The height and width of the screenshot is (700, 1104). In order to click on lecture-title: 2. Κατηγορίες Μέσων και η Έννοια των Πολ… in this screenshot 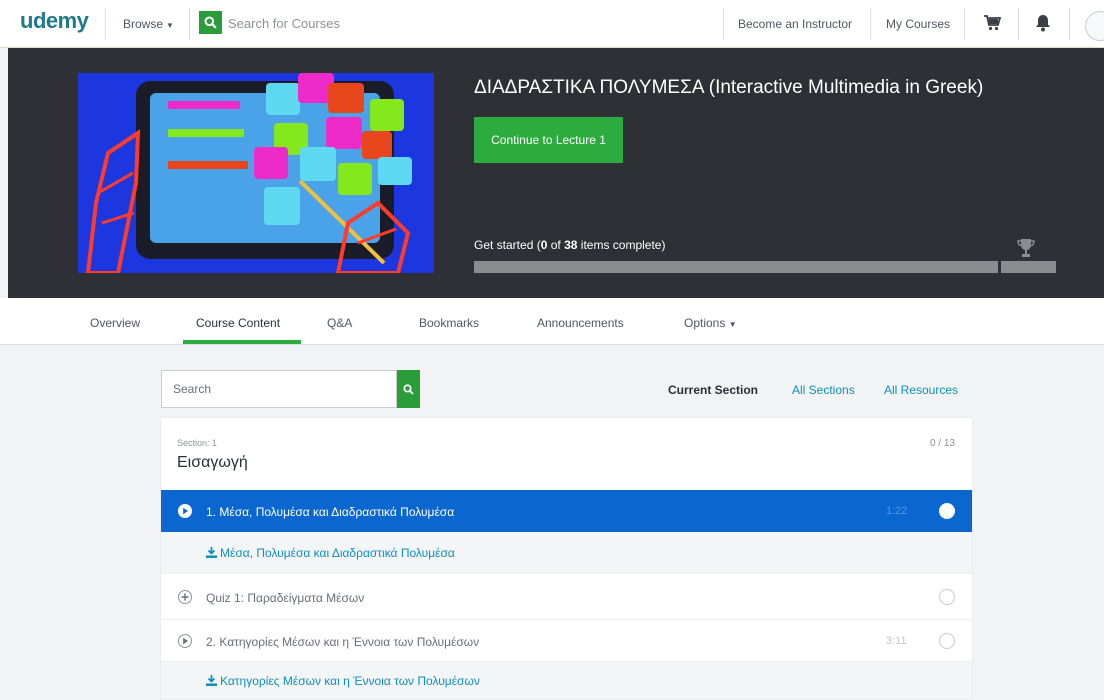, I will do `click(343, 642)`.